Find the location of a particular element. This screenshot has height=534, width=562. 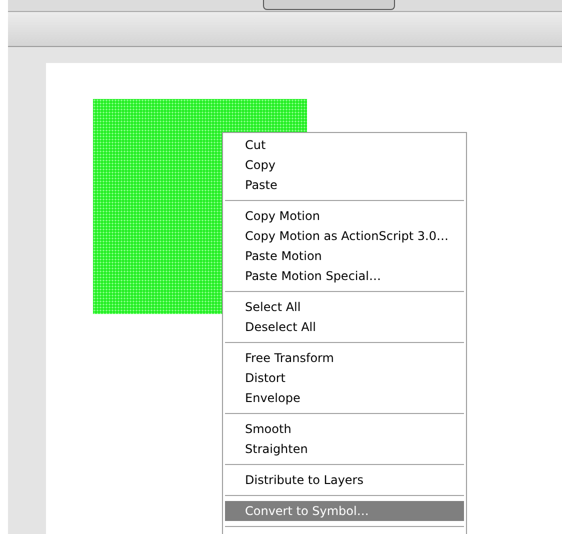

menu-item: Paste Motion is located at coordinates (344, 256).